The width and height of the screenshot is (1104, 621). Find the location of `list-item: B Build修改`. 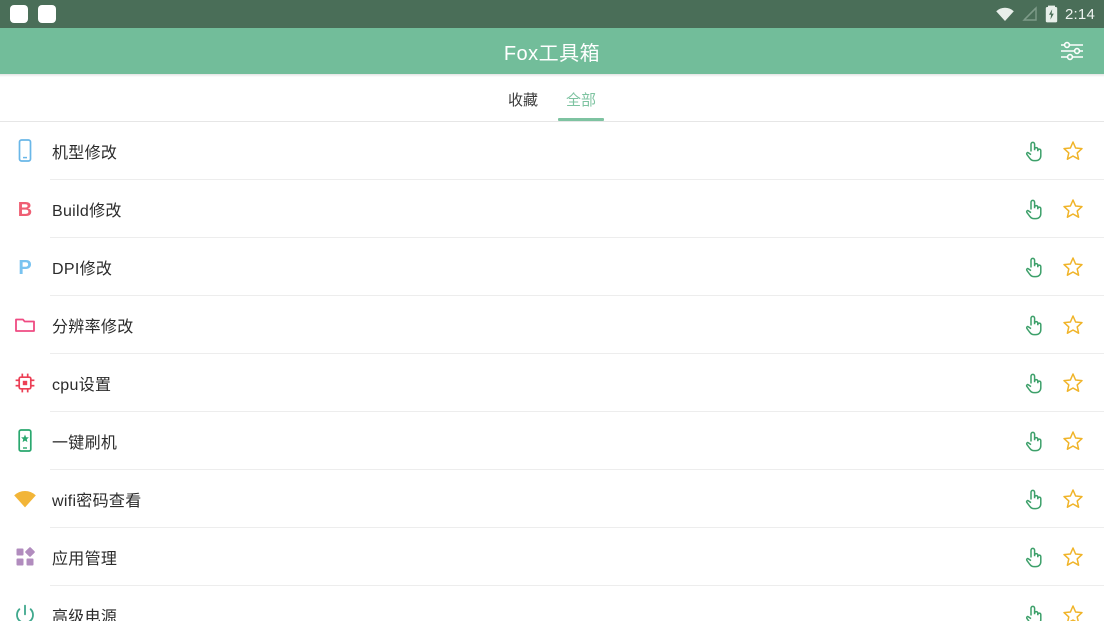

list-item: B Build修改 is located at coordinates (552, 209).